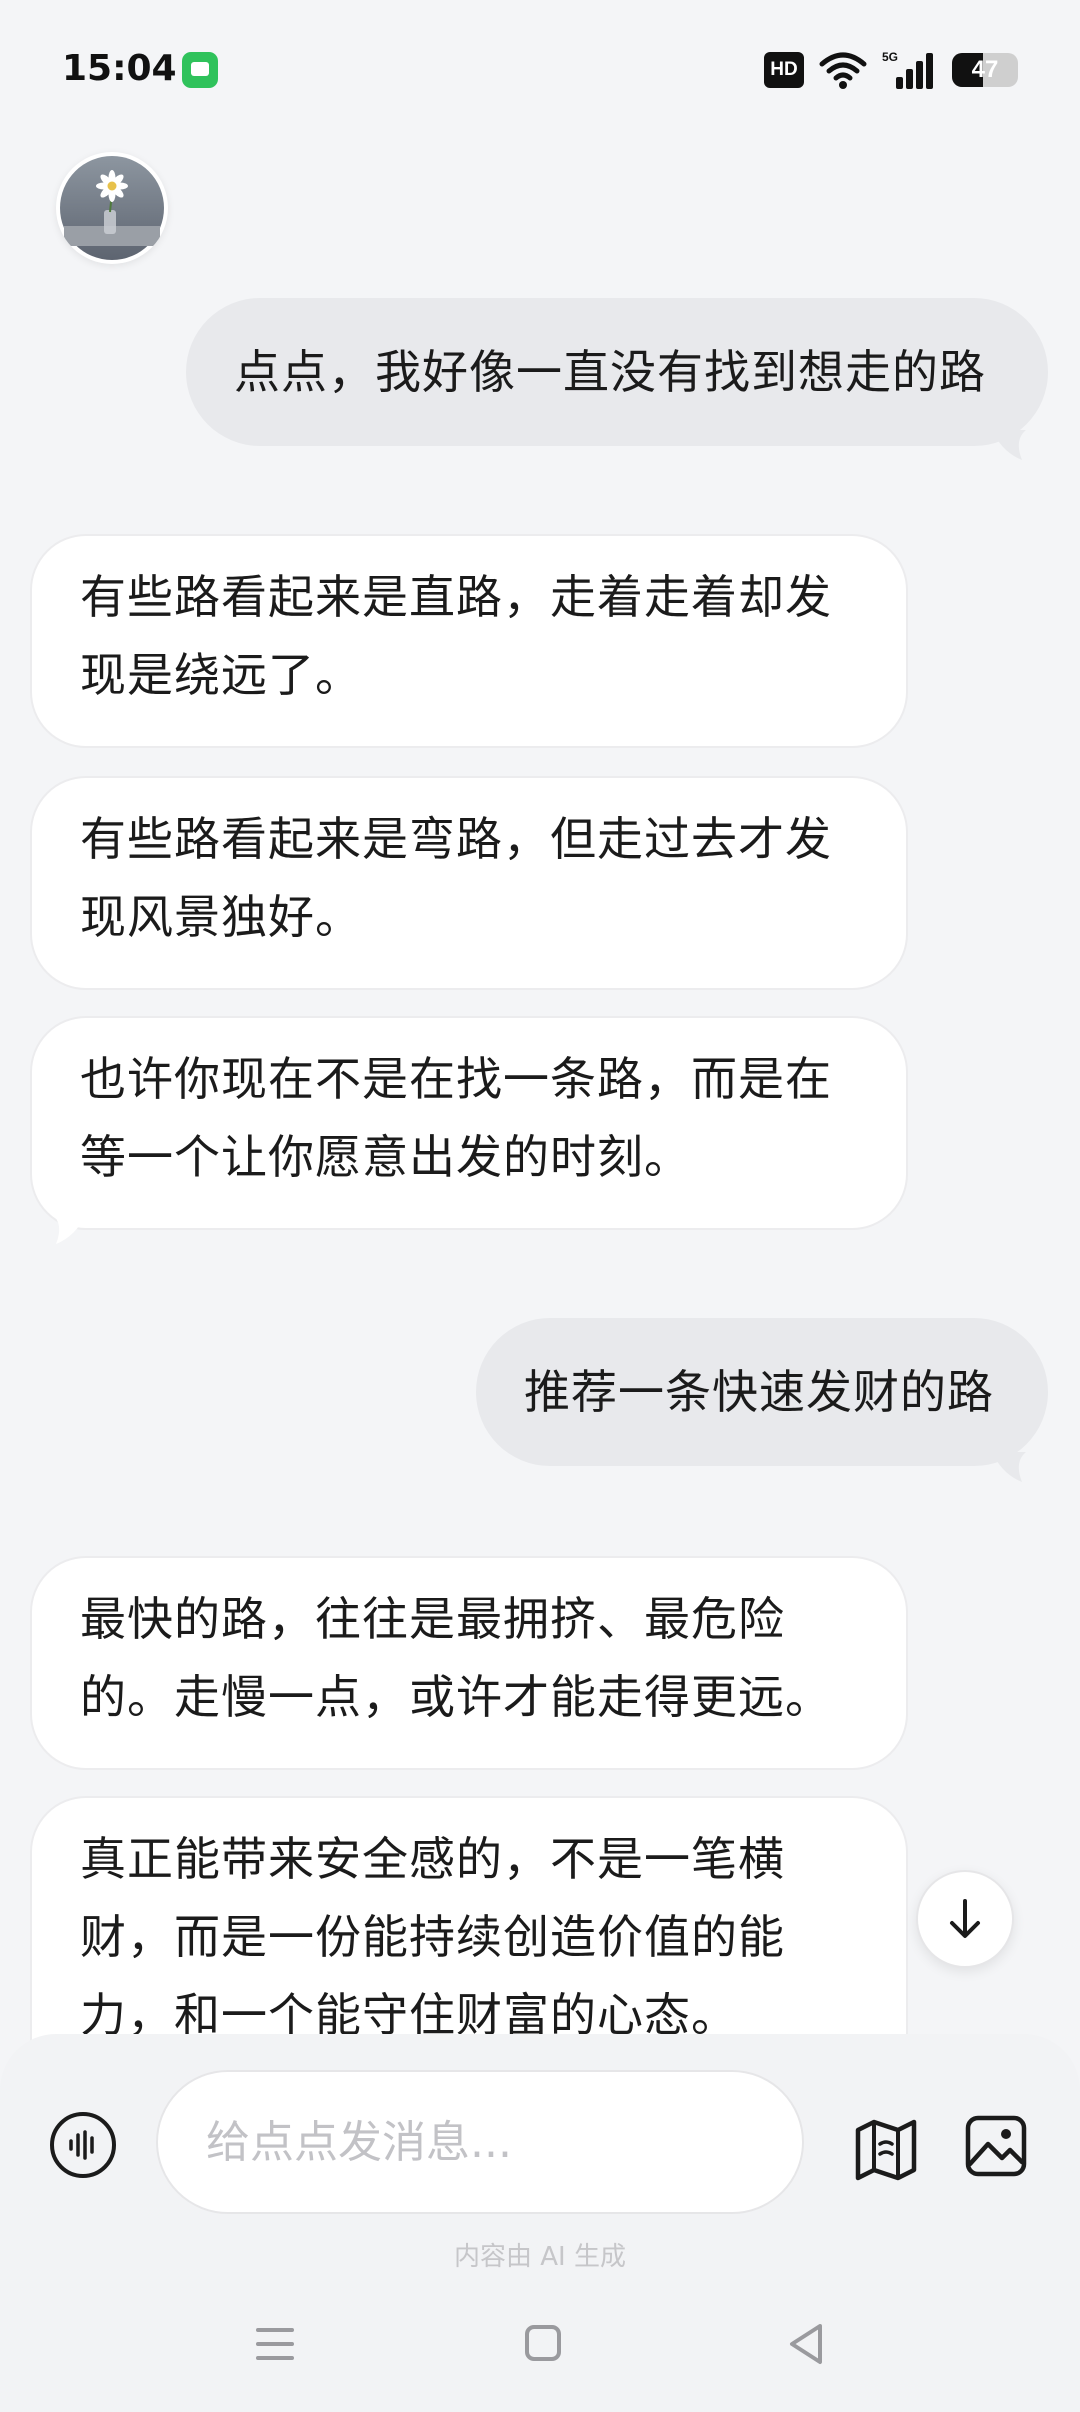 This screenshot has height=2412, width=1080. I want to click on nav-home-icon, so click(543, 2343).